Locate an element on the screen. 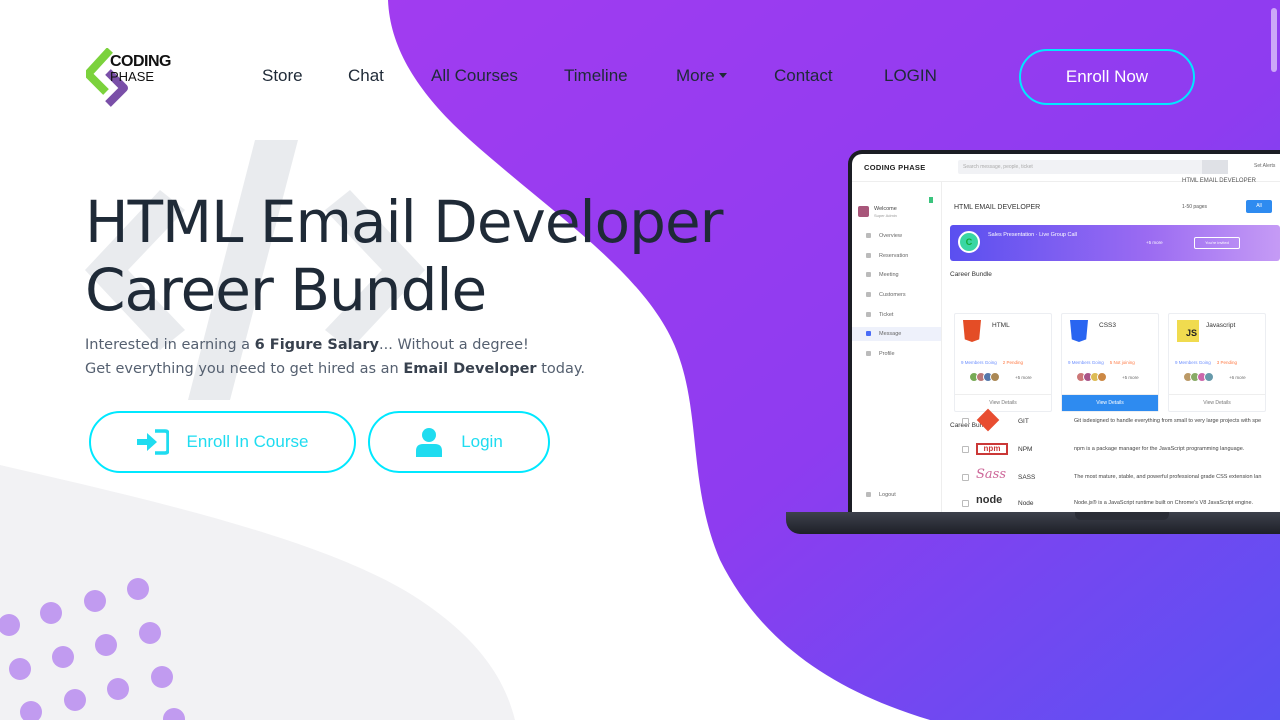  hero-title-line2: Career Bundle is located at coordinates (286, 290).